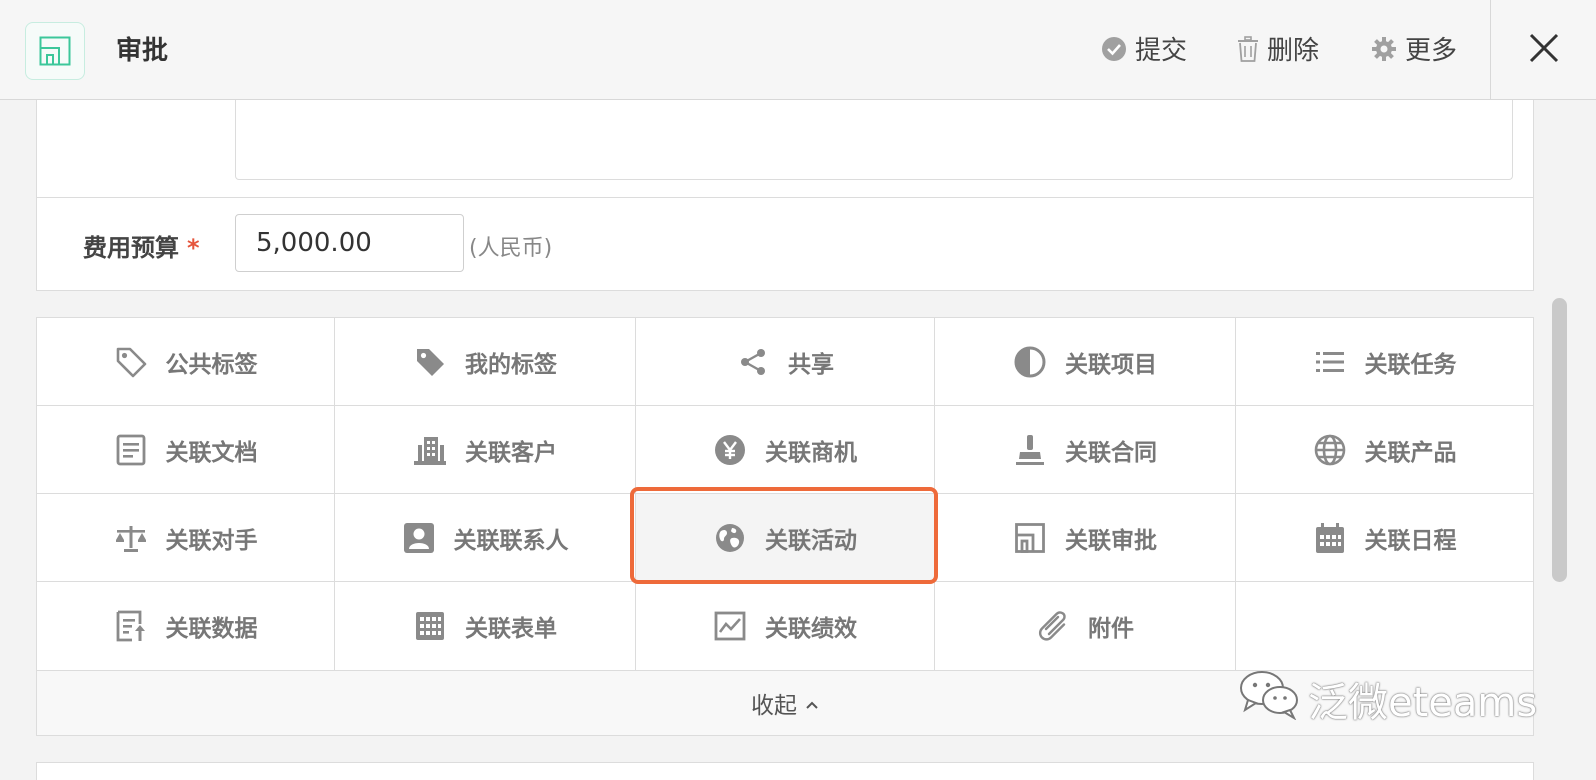 The height and width of the screenshot is (780, 1596). Describe the element at coordinates (811, 629) in the screenshot. I see `relation-label: 关联绩效` at that location.